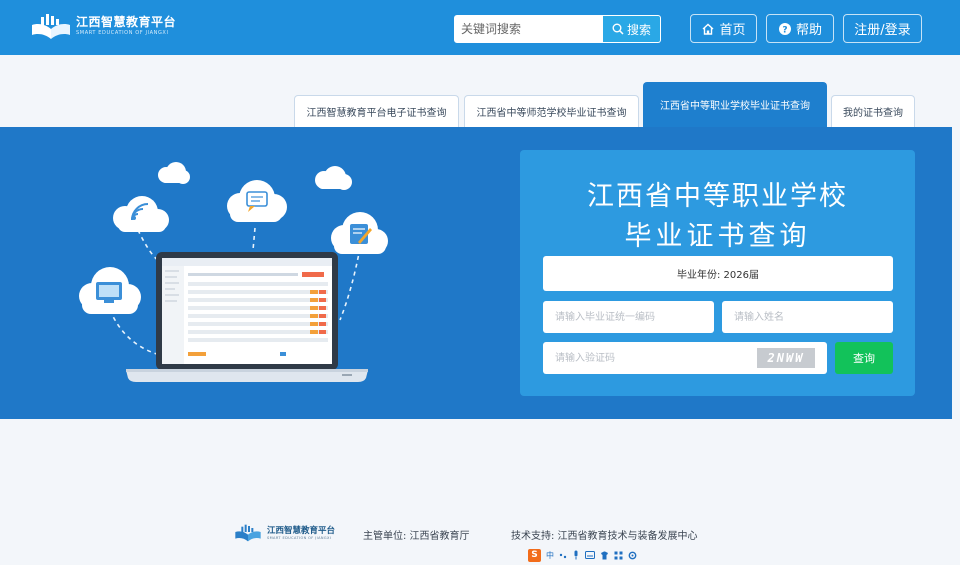 This screenshot has height=565, width=960. What do you see at coordinates (864, 358) in the screenshot?
I see `query-button: 查询` at bounding box center [864, 358].